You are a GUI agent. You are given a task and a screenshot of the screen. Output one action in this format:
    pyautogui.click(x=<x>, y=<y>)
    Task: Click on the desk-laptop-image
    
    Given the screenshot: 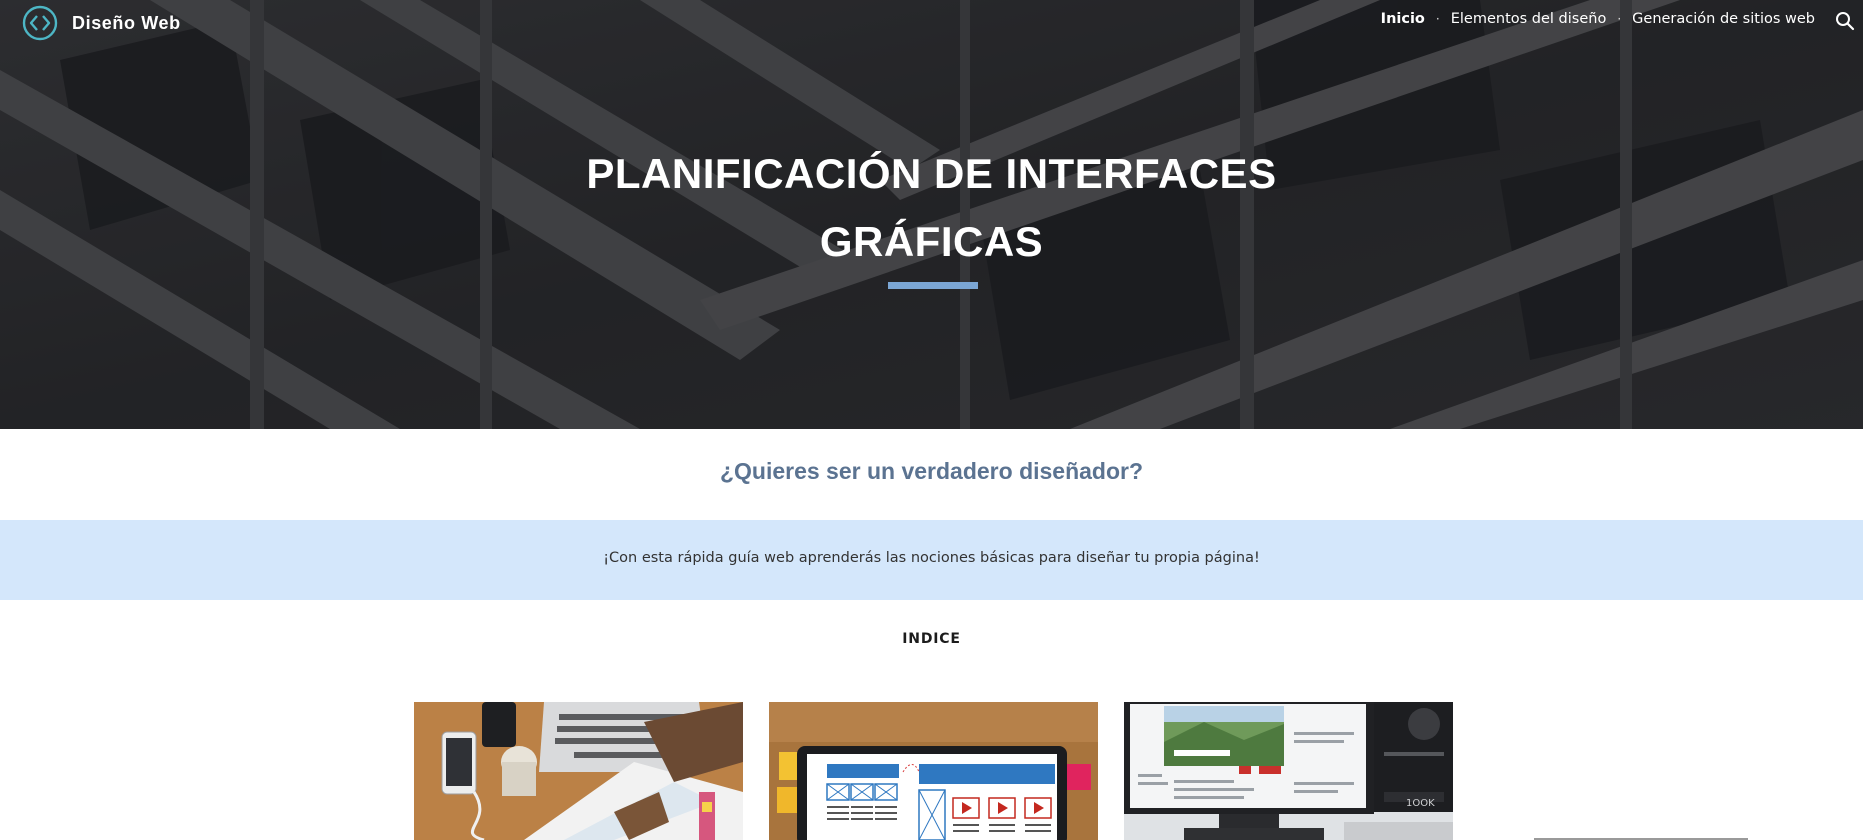 What is the action you would take?
    pyautogui.click(x=578, y=771)
    